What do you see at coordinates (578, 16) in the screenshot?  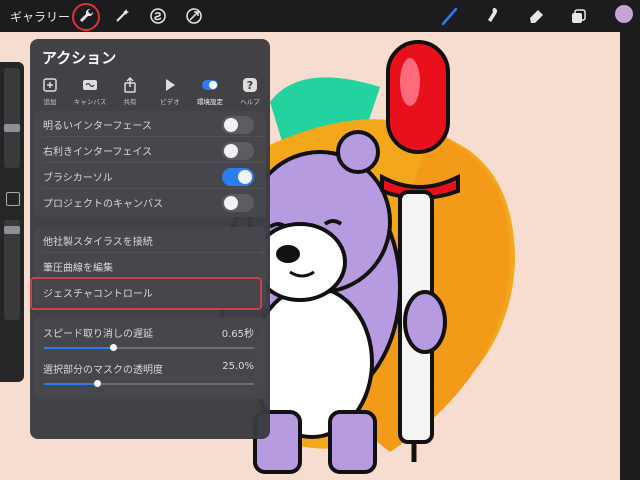 I see `layers-icon` at bounding box center [578, 16].